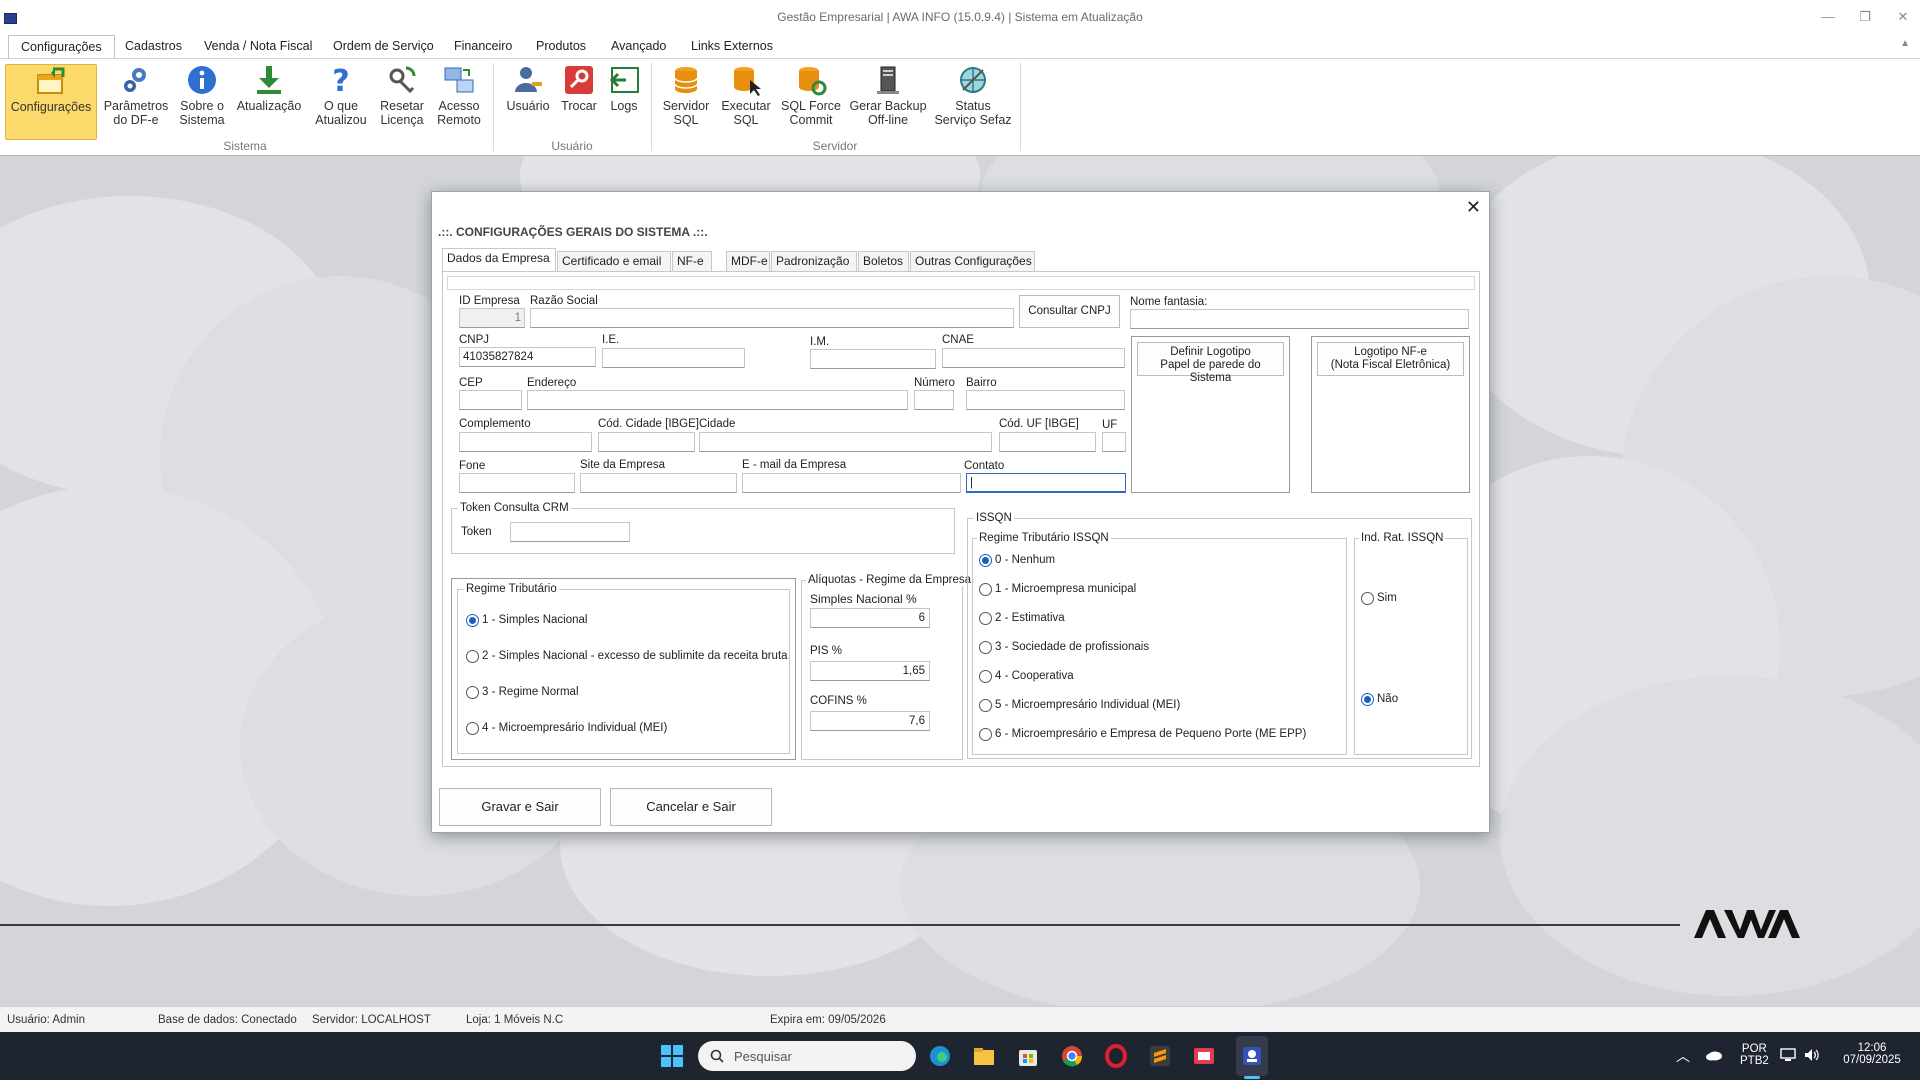 This screenshot has width=1920, height=1080. What do you see at coordinates (1116, 1056) in the screenshot?
I see `opera-icon` at bounding box center [1116, 1056].